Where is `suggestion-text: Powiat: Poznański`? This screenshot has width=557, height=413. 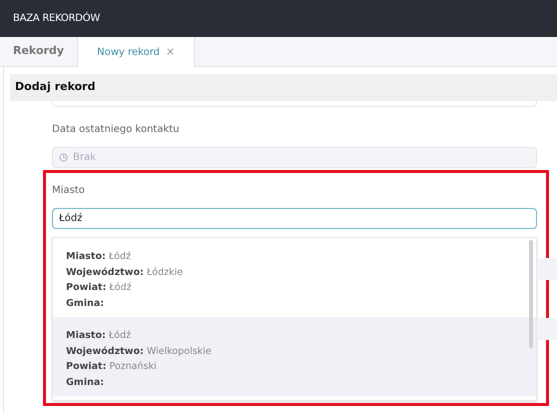
suggestion-text: Powiat: Poznański is located at coordinates (112, 367).